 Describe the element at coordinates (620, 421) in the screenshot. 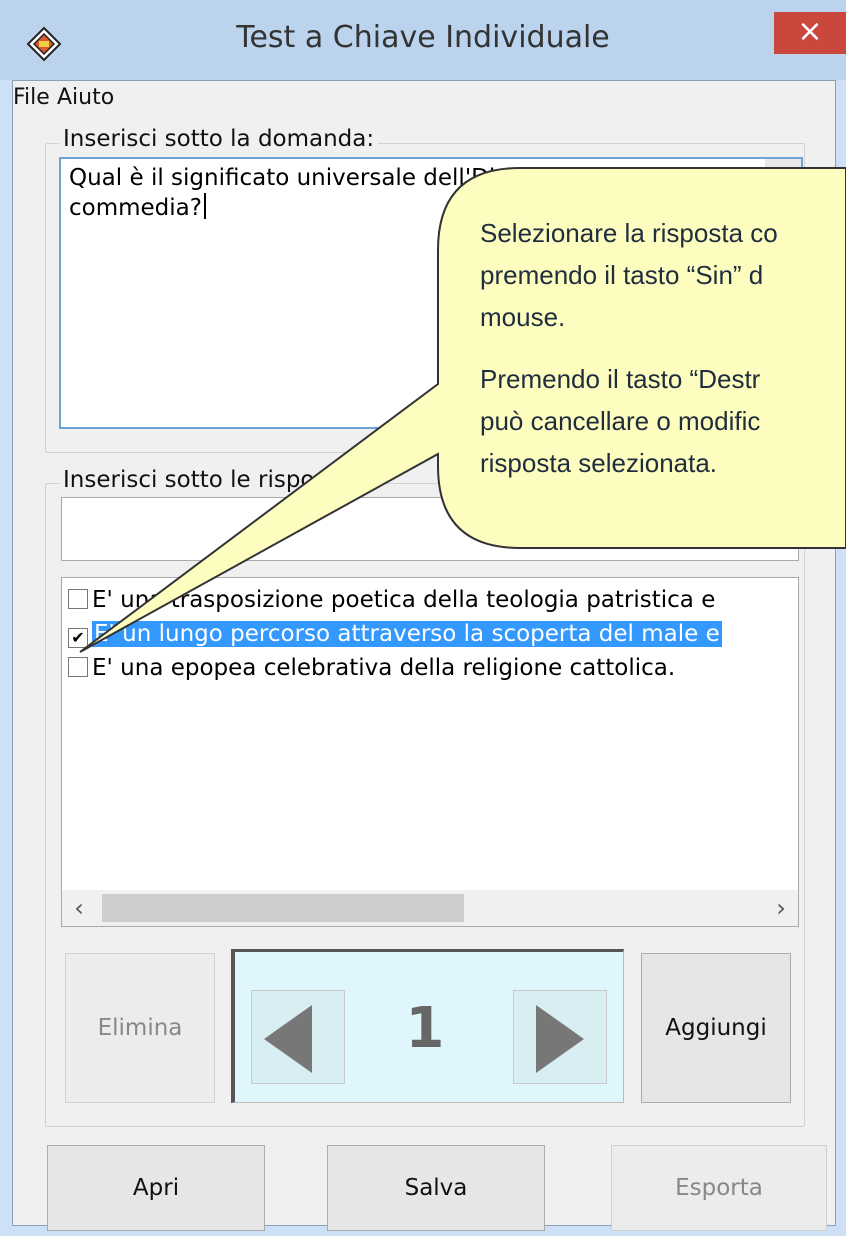

I see `callout-line: può cancellare o modific` at that location.